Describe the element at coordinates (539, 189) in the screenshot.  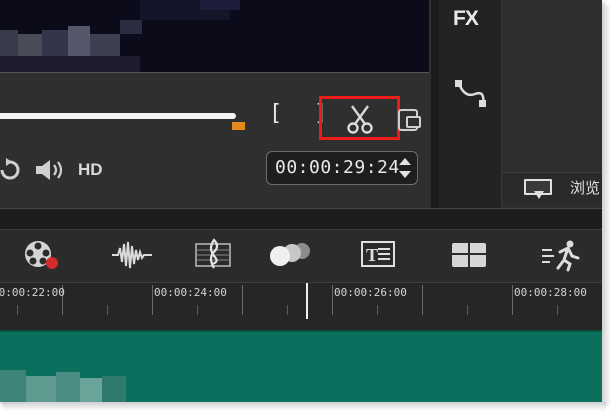
I see `browse-folder-icon` at that location.